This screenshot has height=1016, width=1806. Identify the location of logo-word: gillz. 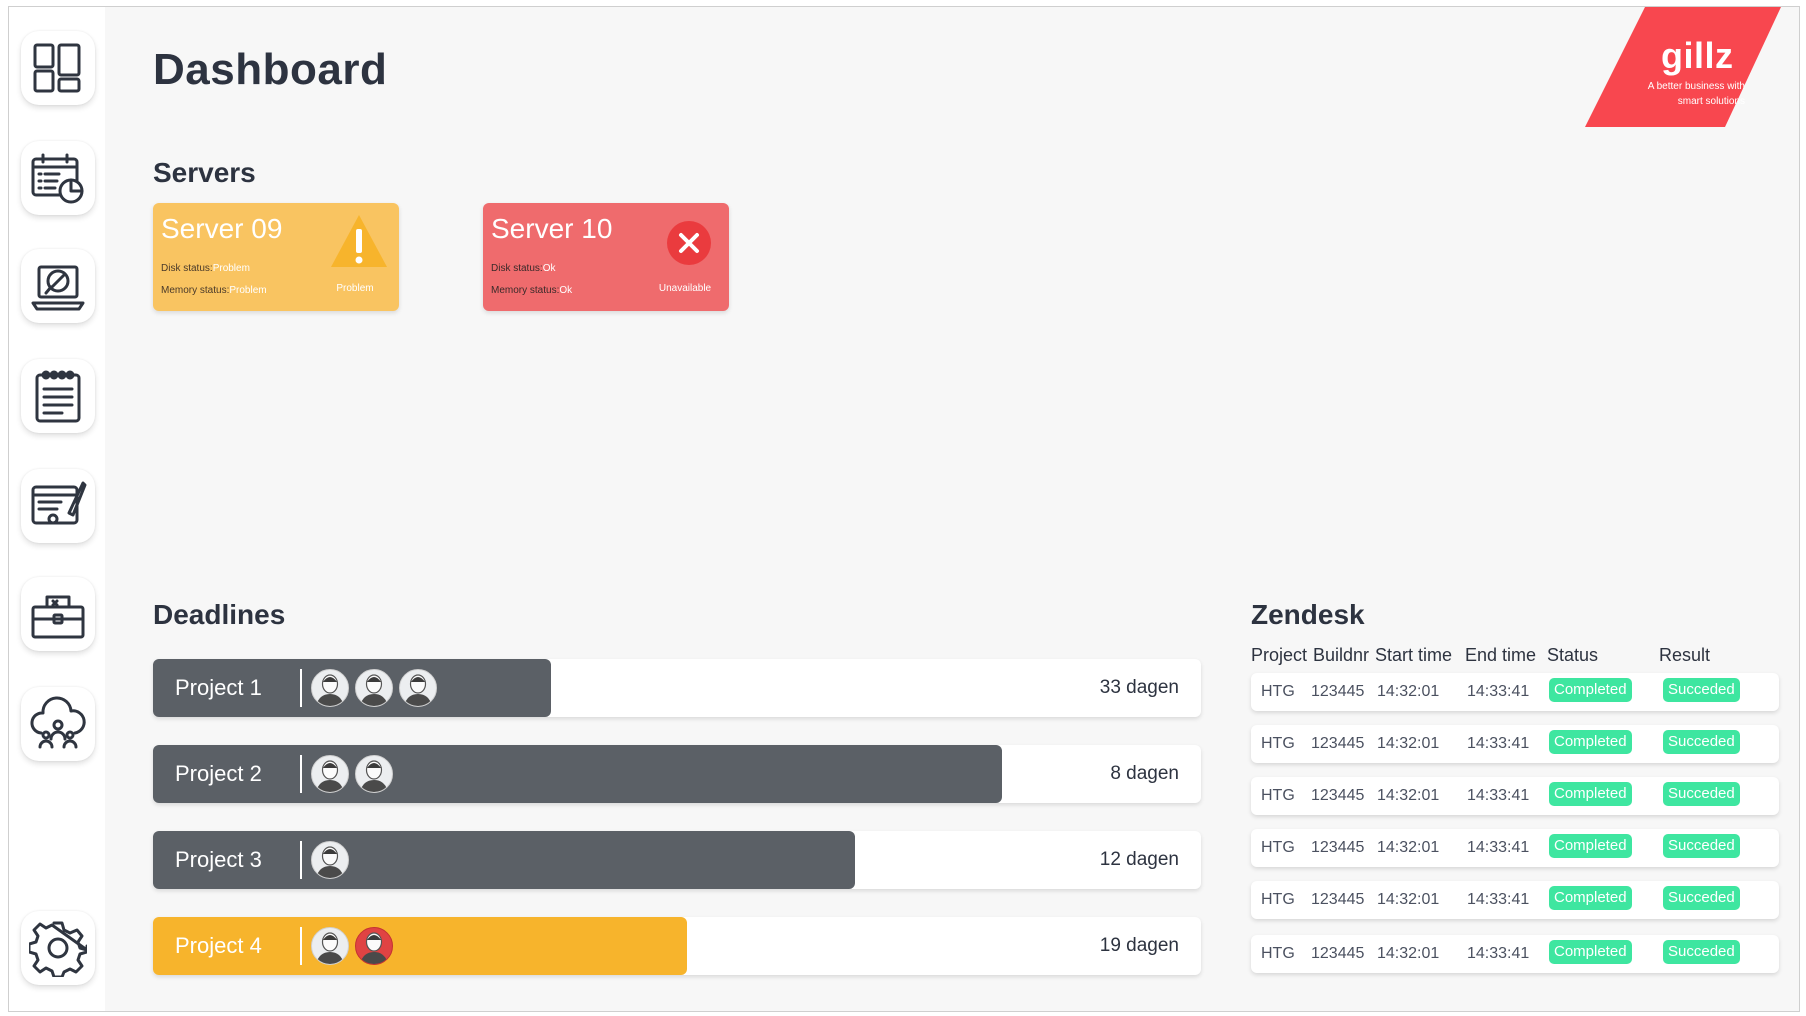
(1697, 55).